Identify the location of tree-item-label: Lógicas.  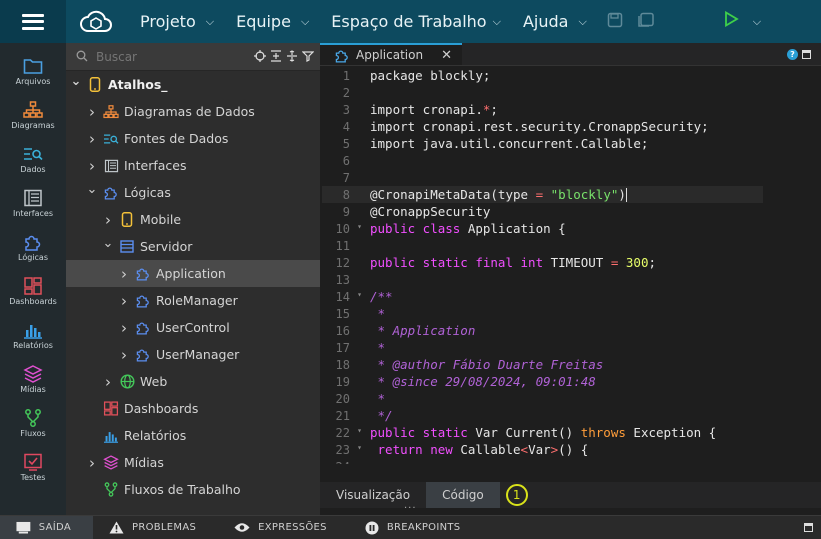
(147, 192).